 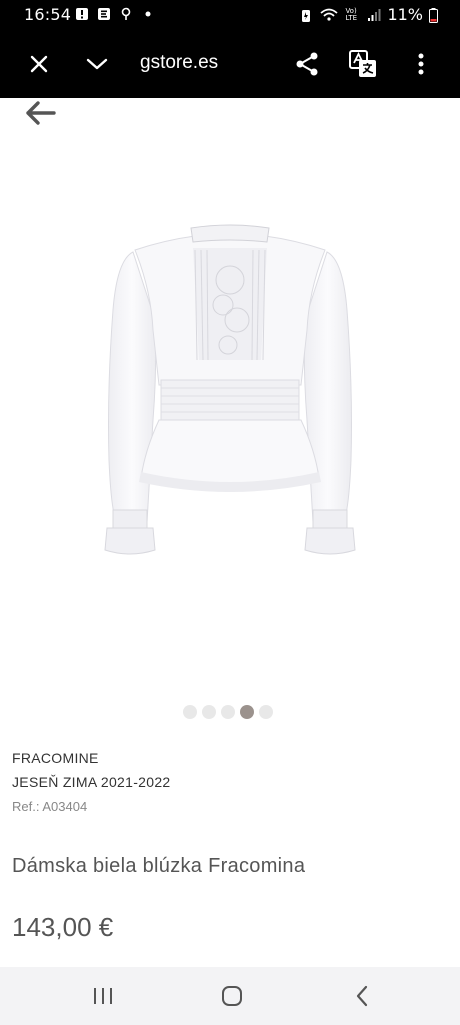 What do you see at coordinates (91, 782) in the screenshot?
I see `product-season: JESEŇ ZIMA 2021-2022` at bounding box center [91, 782].